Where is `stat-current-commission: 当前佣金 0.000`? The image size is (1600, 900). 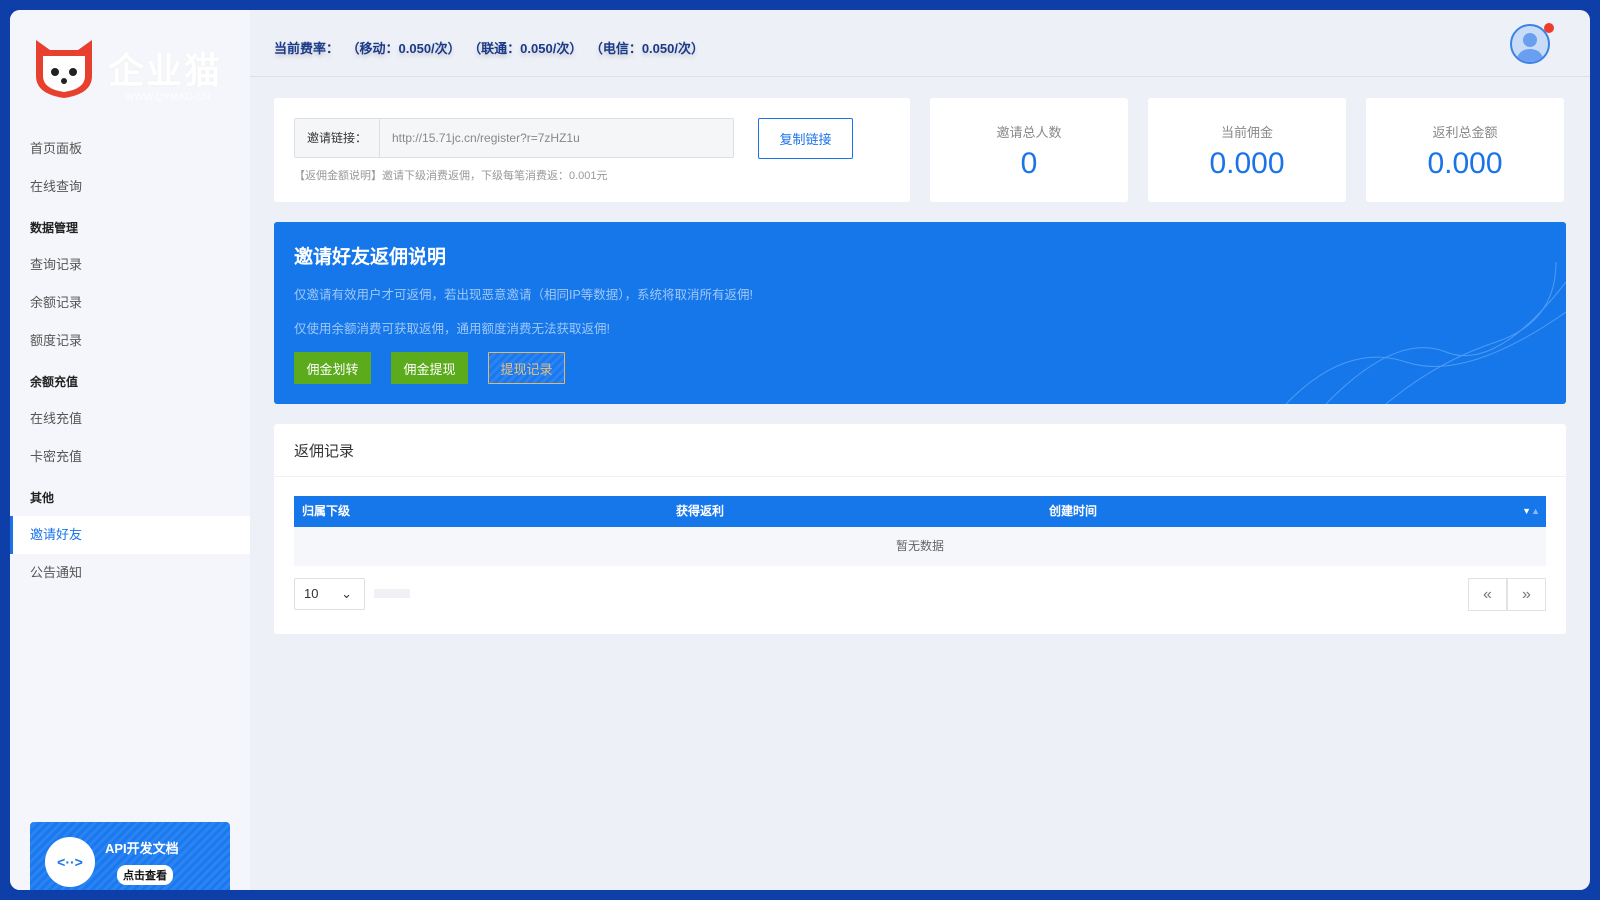 stat-current-commission: 当前佣金 0.000 is located at coordinates (1247, 150).